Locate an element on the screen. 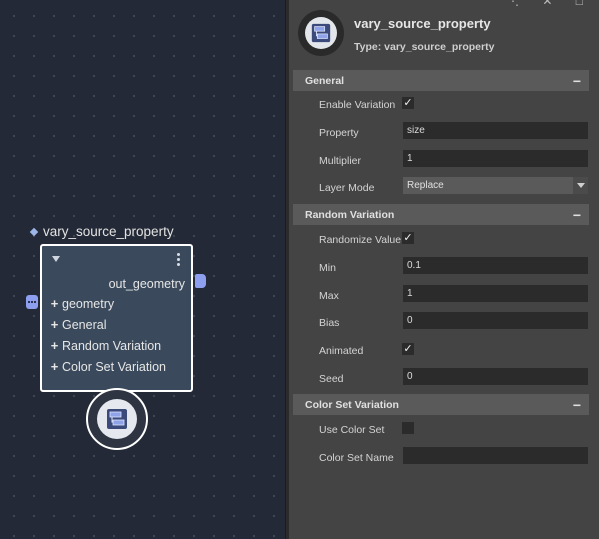 This screenshot has width=599, height=539. node-attribute-color-set-variation: + Color Set Variation is located at coordinates (108, 366).